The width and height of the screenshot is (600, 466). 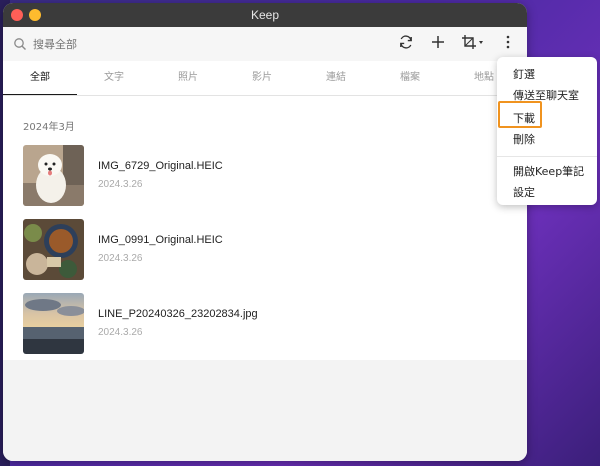 I want to click on dog-photo-thumbnail, so click(x=53, y=175).